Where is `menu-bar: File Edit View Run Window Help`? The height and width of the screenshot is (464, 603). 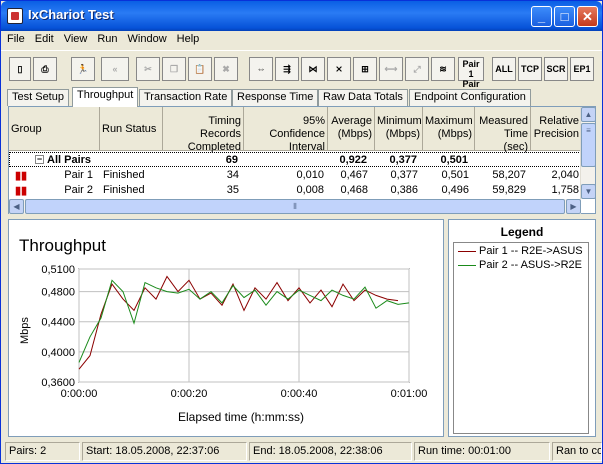
menu-bar: File Edit View Run Window Help is located at coordinates (301, 40).